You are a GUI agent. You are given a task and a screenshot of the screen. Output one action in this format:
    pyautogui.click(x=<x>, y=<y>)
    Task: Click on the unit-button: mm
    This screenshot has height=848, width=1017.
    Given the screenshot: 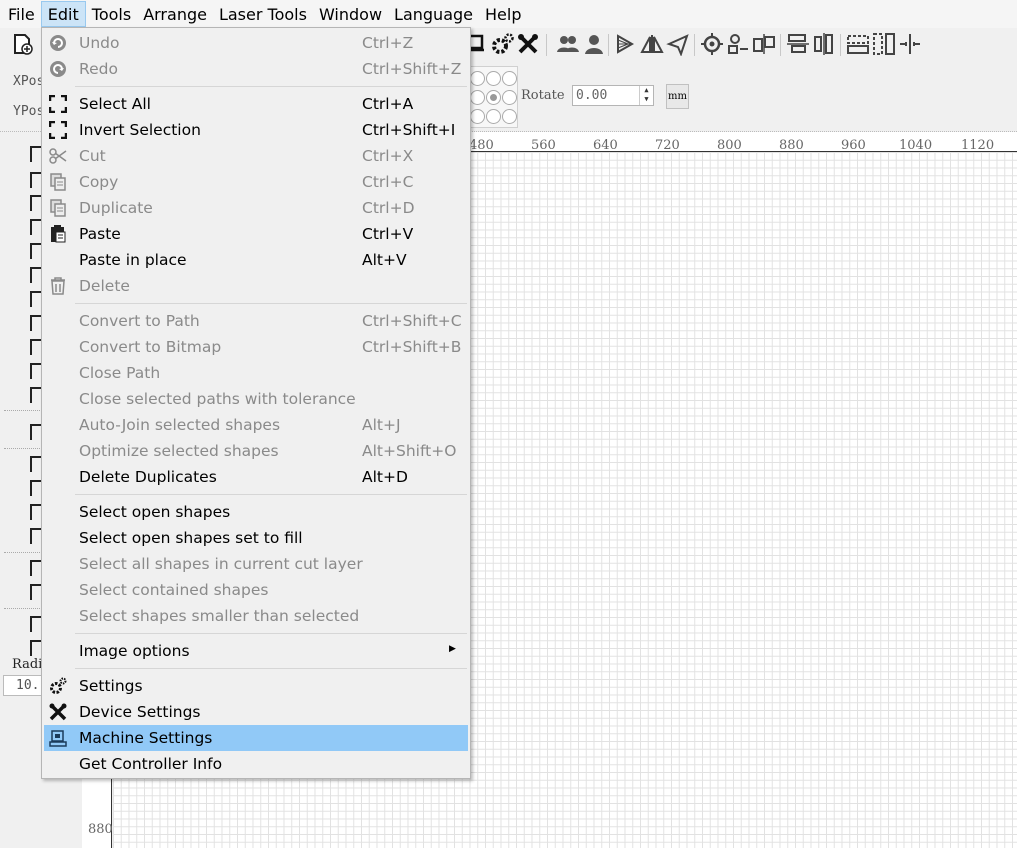 What is the action you would take?
    pyautogui.click(x=677, y=96)
    